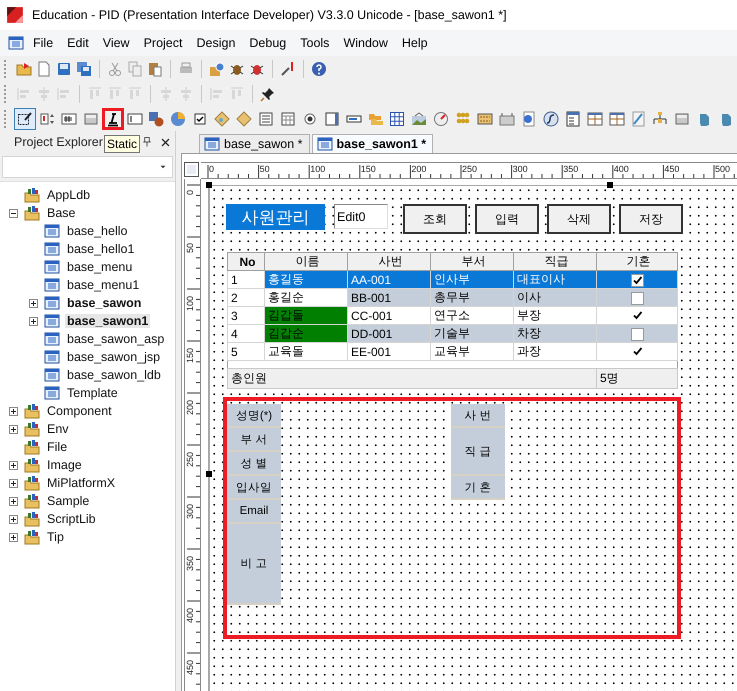 This screenshot has height=691, width=737. I want to click on tree-item: base_sawon, so click(104, 303).